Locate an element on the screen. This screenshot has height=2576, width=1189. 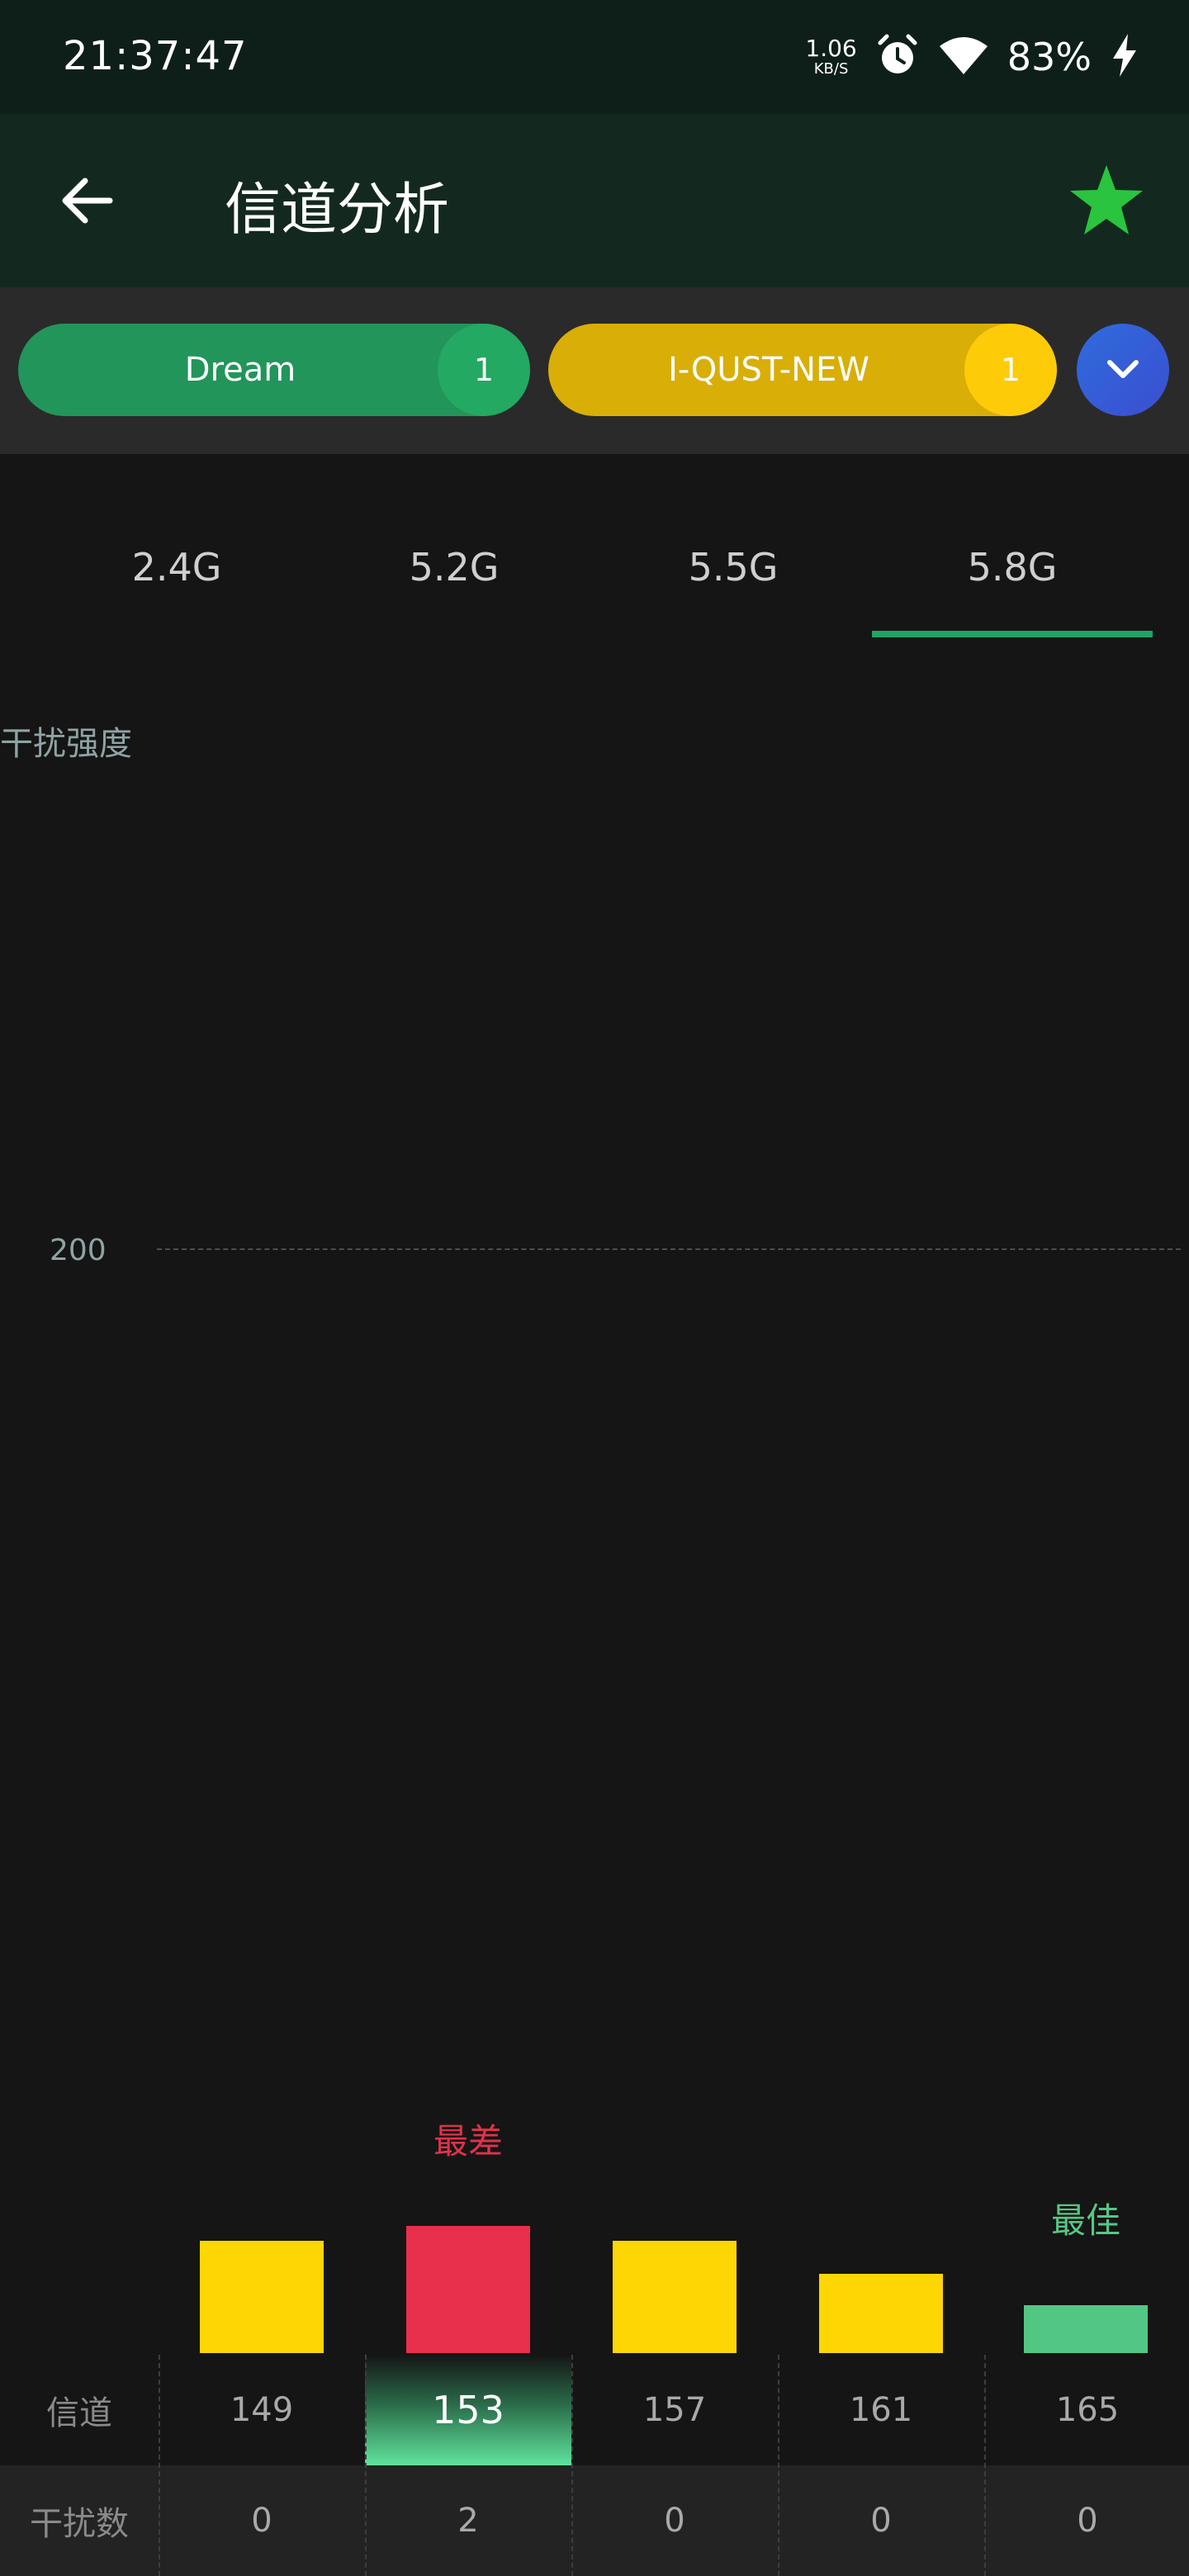
favorite-button is located at coordinates (1106, 200).